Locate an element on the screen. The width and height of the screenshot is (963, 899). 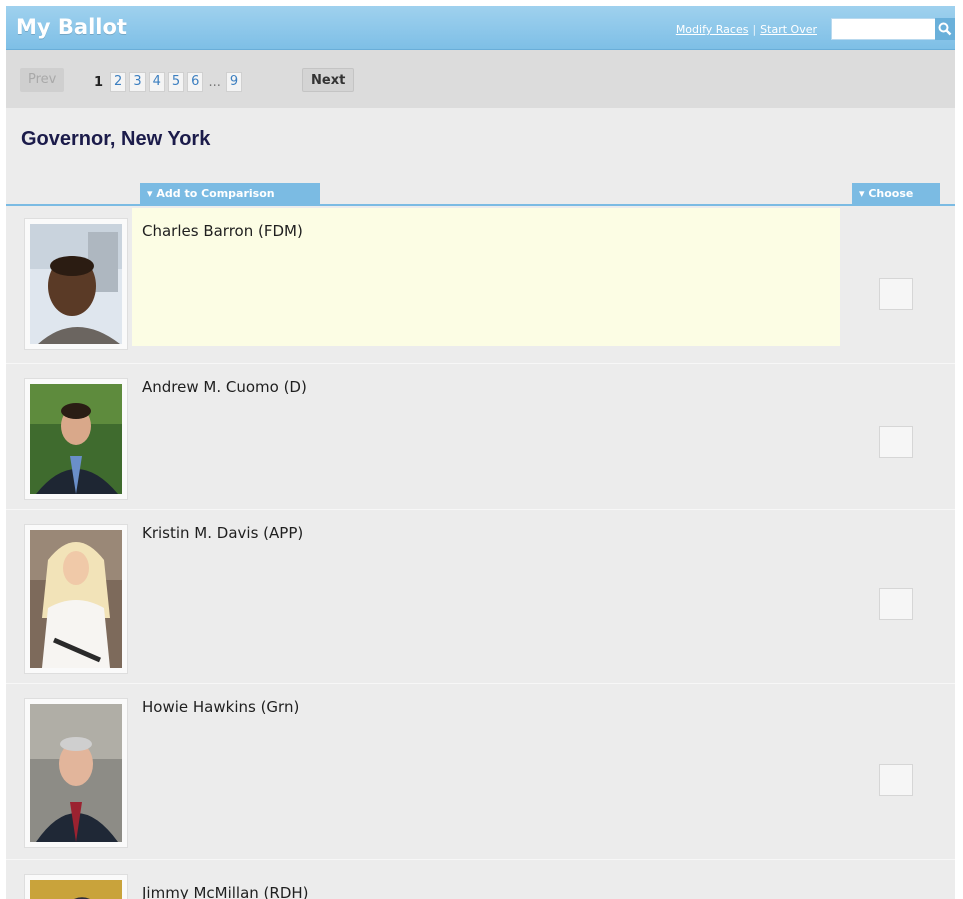
search-icon is located at coordinates (945, 29).